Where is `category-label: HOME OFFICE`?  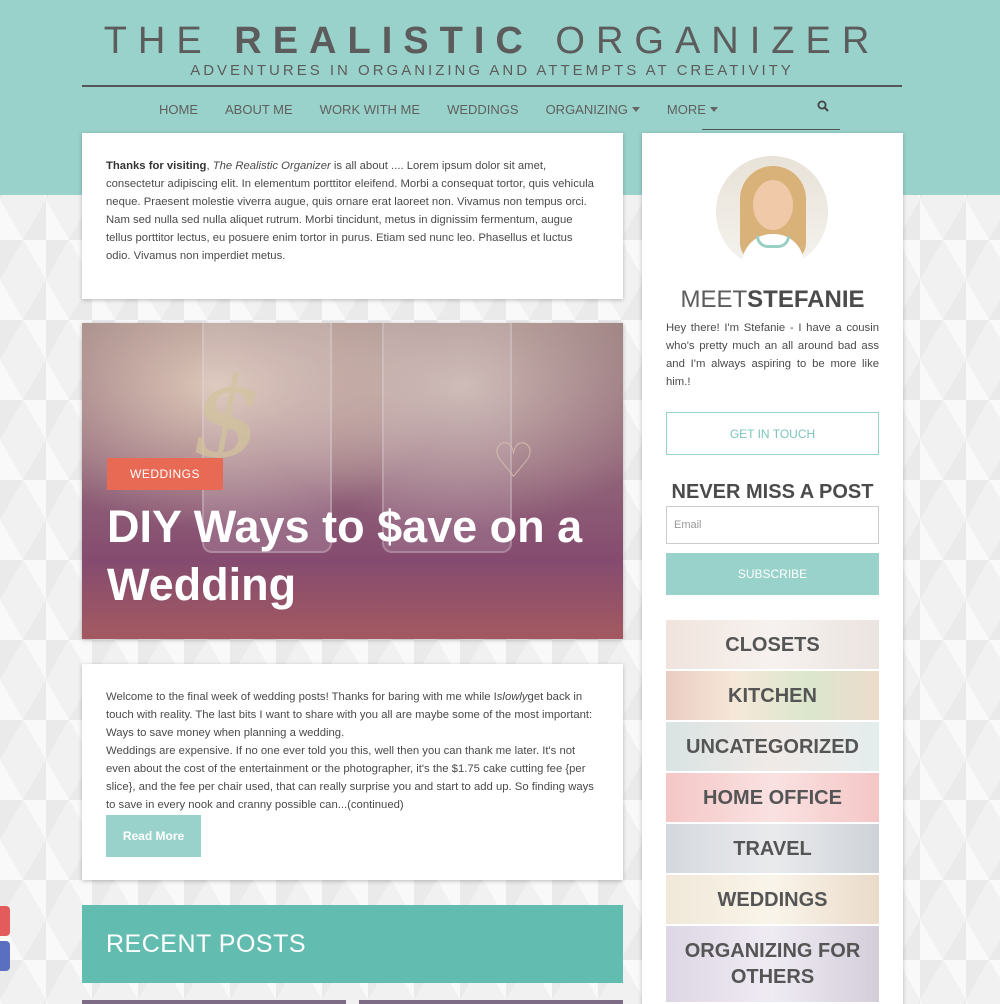
category-label: HOME OFFICE is located at coordinates (772, 797).